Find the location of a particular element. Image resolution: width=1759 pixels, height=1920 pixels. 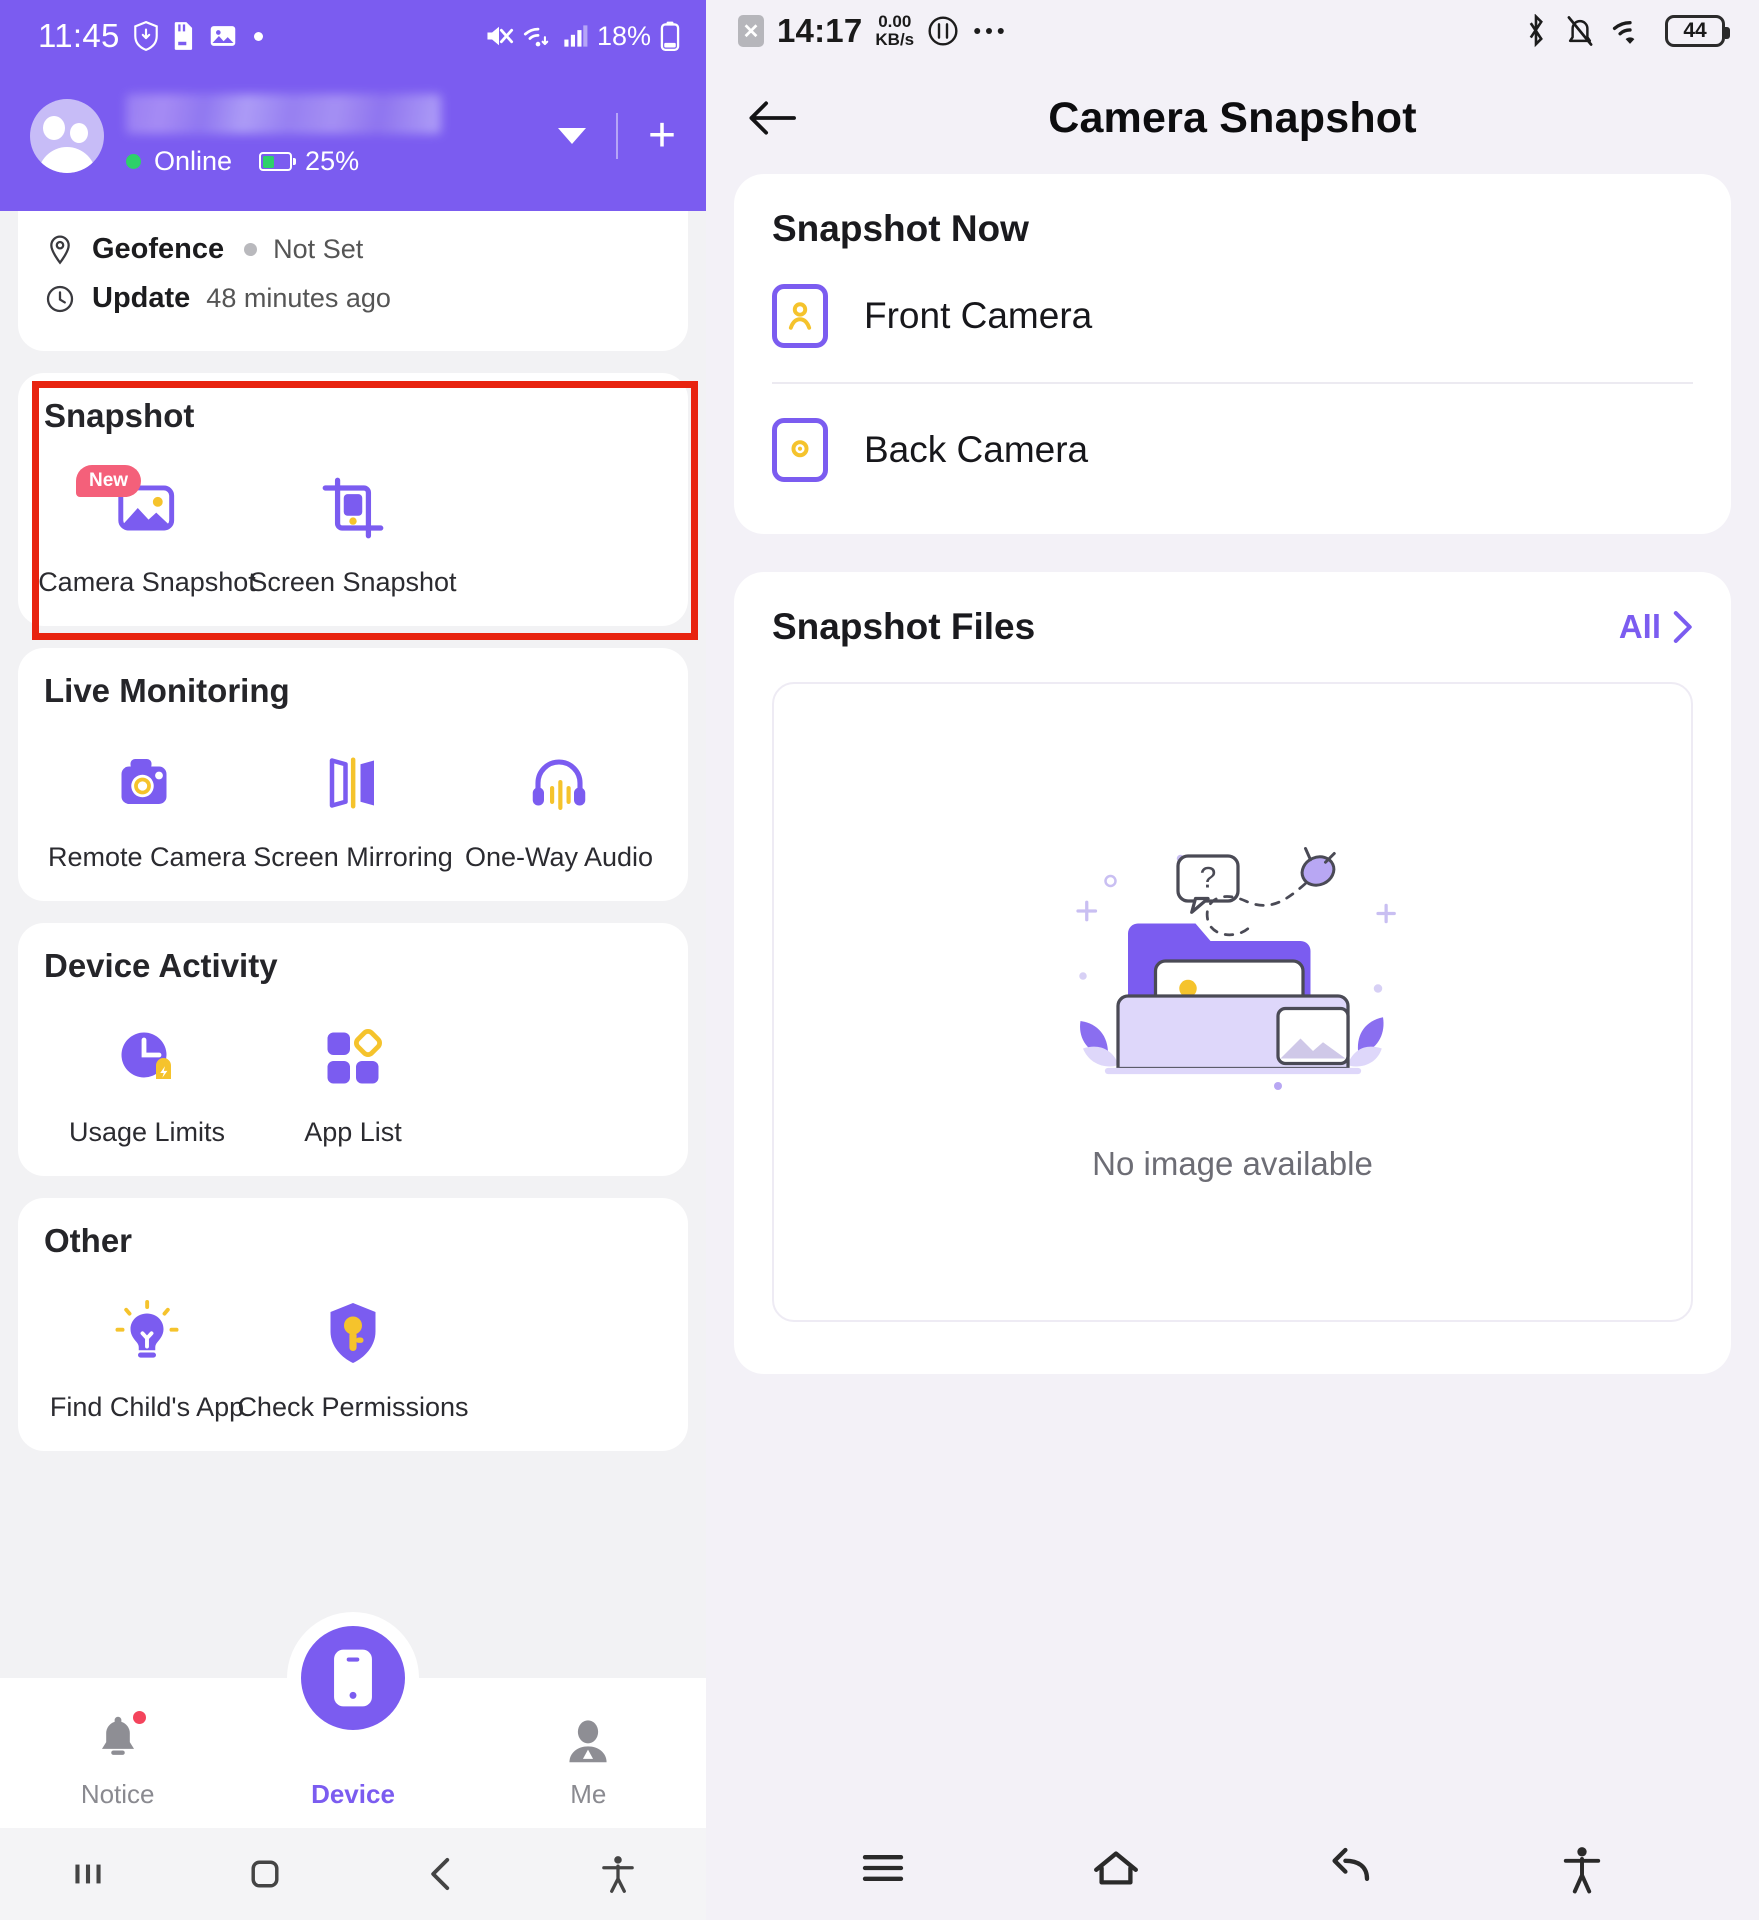

left-system-gesture-bar is located at coordinates (353, 1874).